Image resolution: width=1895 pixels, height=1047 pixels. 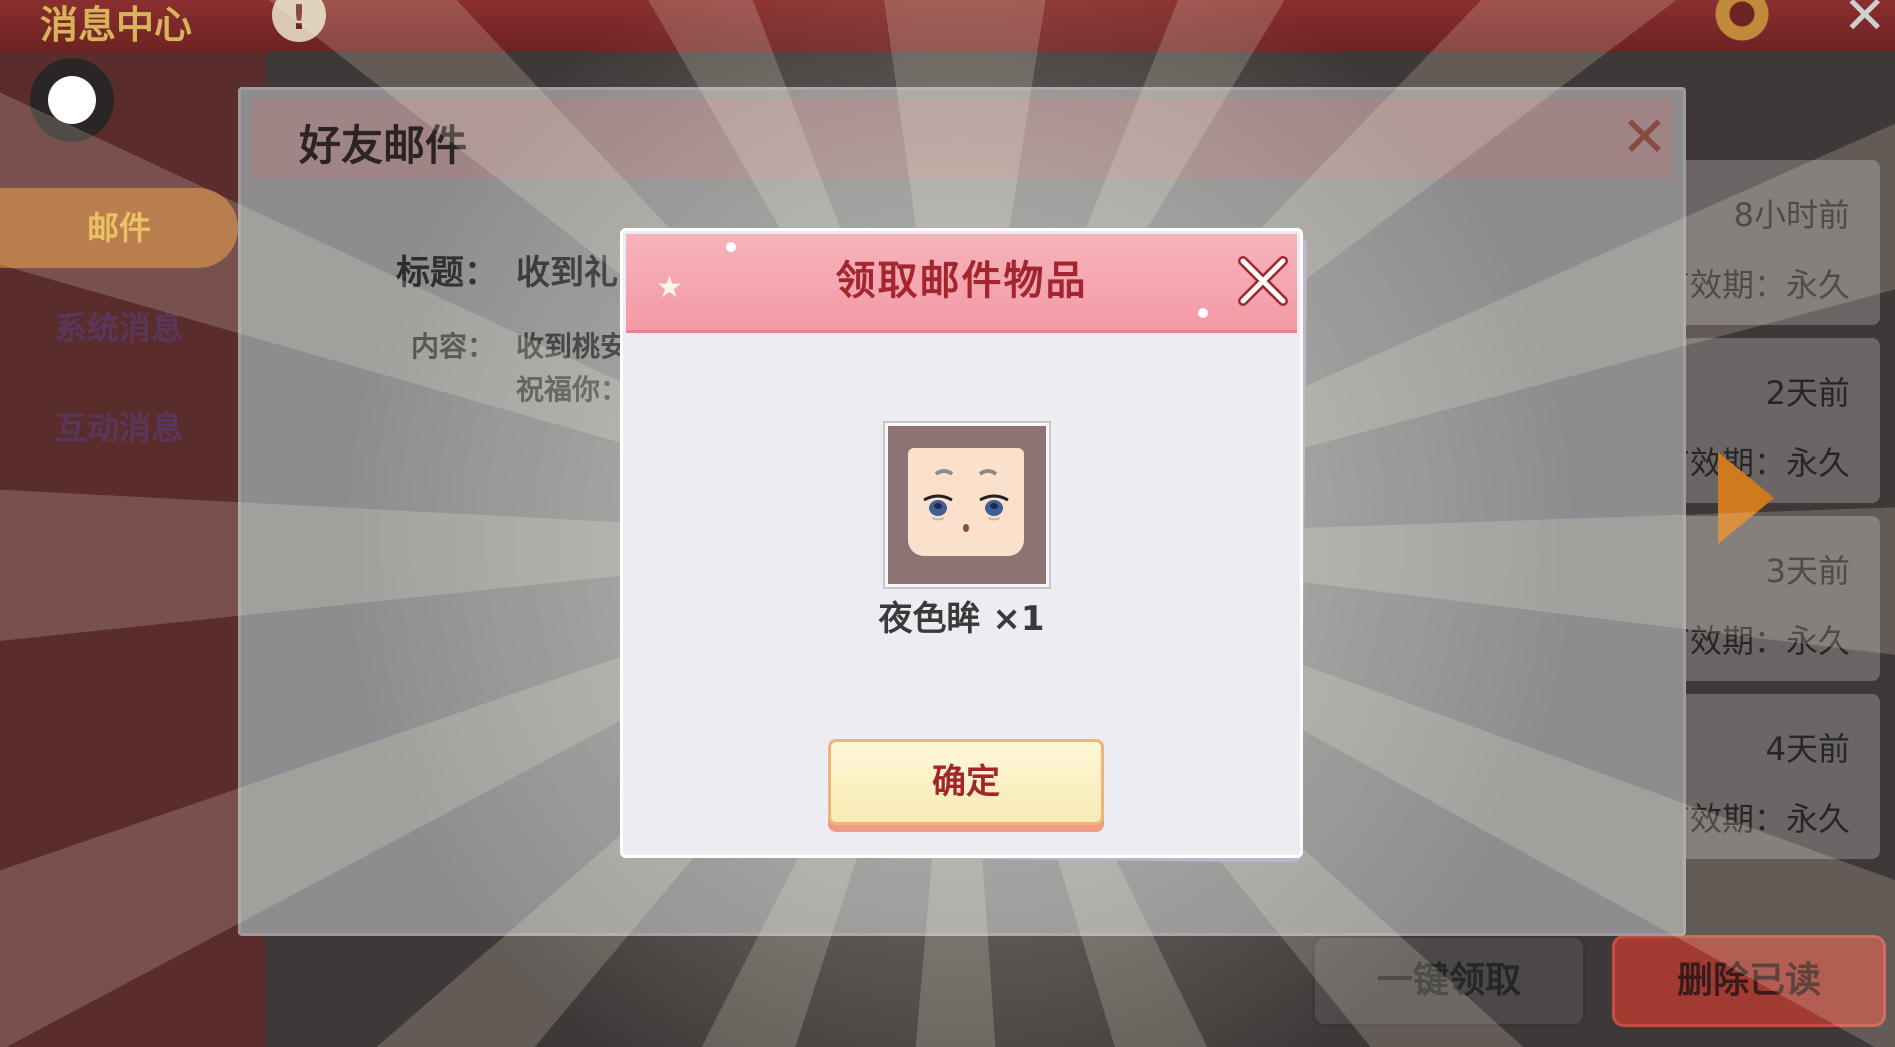 What do you see at coordinates (966, 782) in the screenshot?
I see `confirm-button: 确定` at bounding box center [966, 782].